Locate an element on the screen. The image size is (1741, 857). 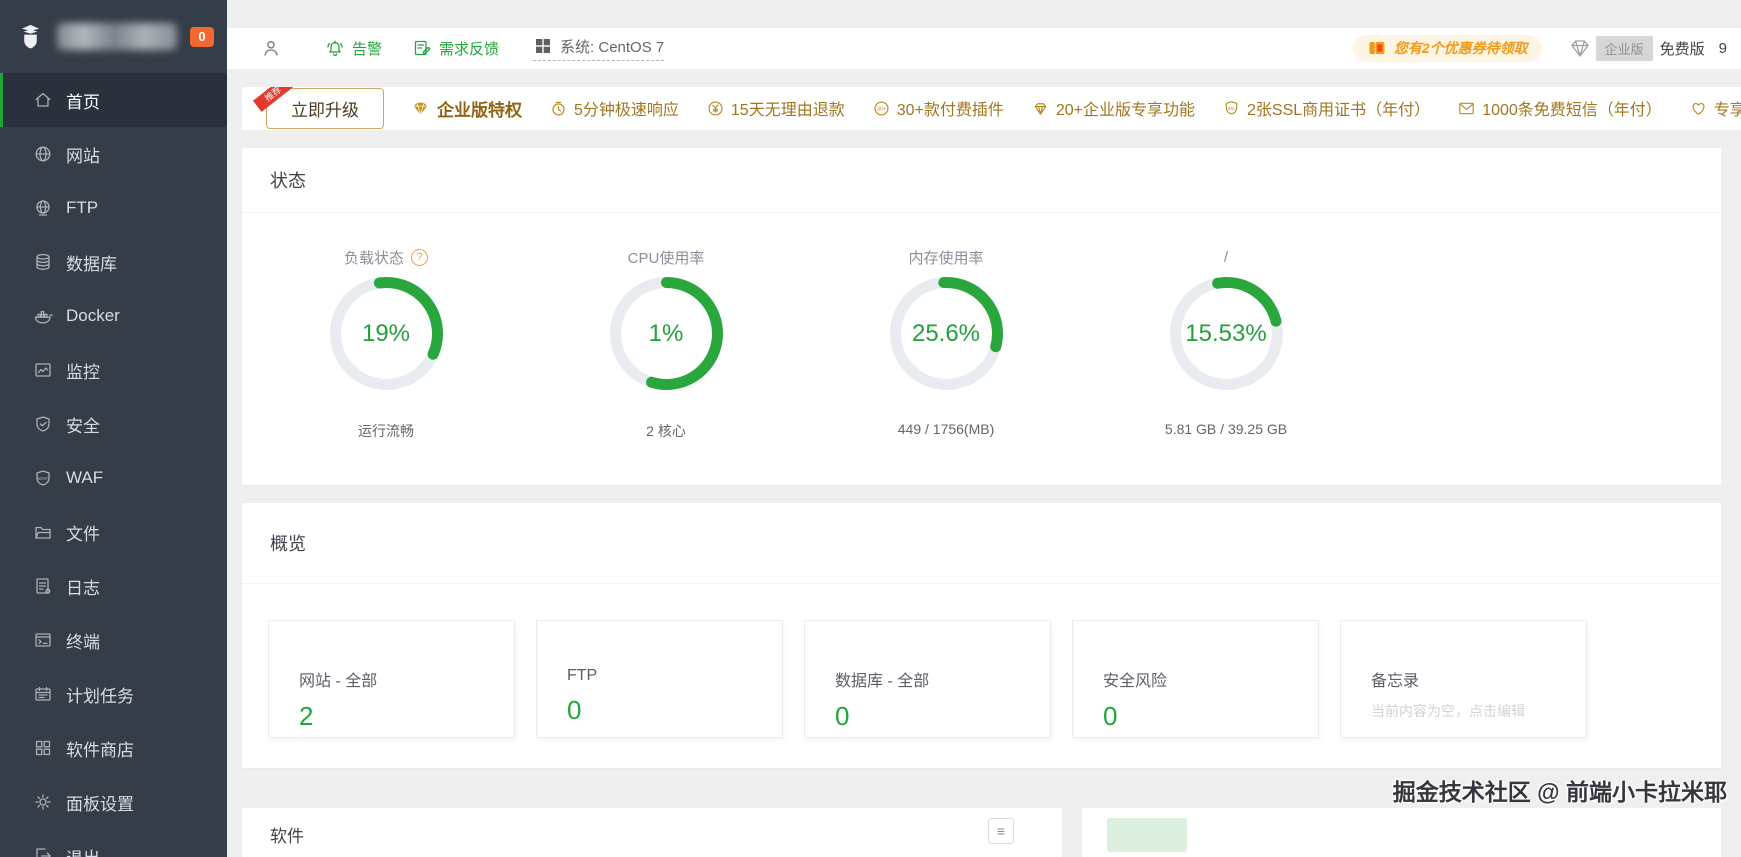
sidebar-item-cron: 计划任务 is located at coordinates (113, 694).